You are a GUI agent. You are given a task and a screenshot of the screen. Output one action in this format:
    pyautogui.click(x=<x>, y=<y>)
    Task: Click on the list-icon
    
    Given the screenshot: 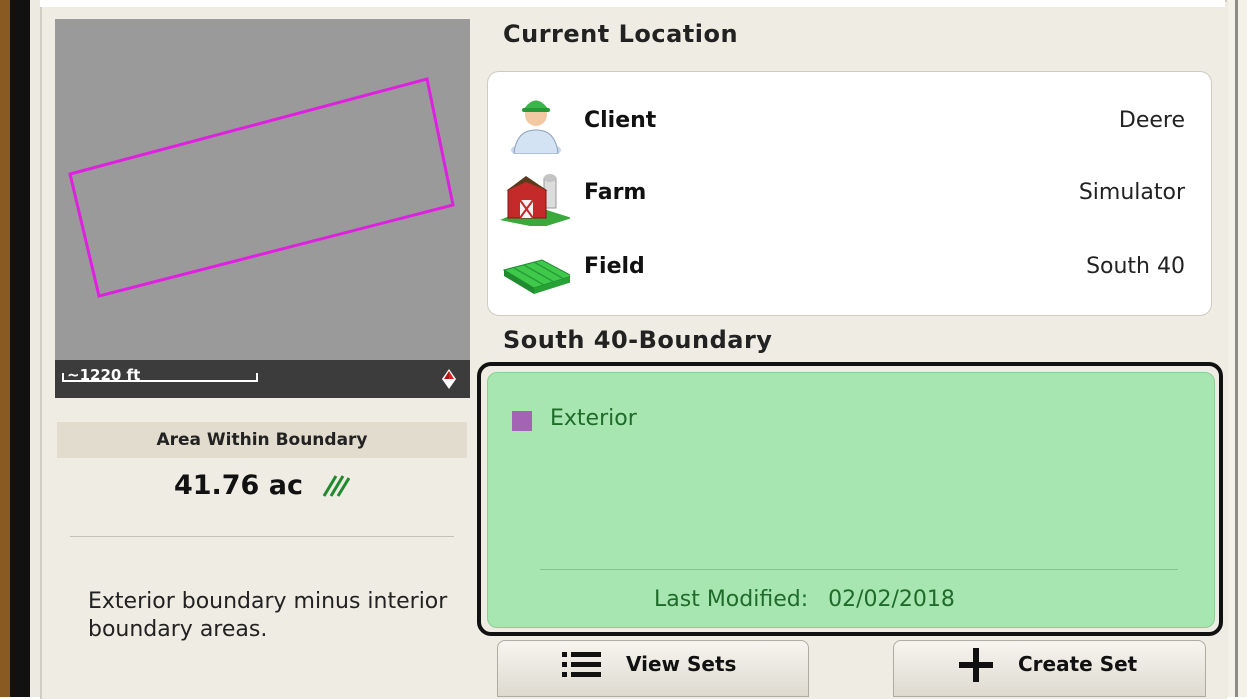 What is the action you would take?
    pyautogui.click(x=581, y=664)
    